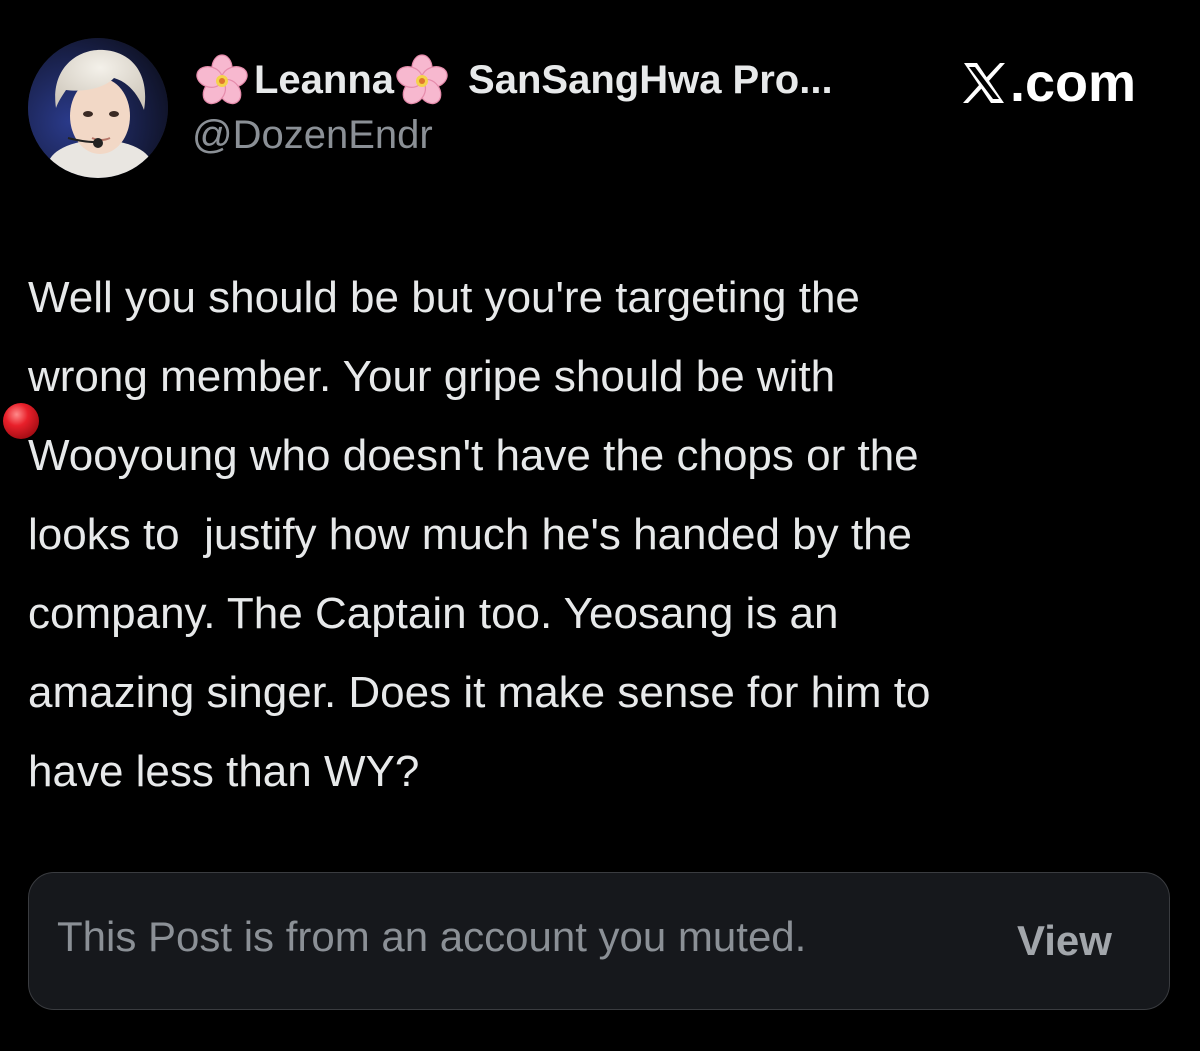  I want to click on display-name-text: Leanna, so click(324, 79).